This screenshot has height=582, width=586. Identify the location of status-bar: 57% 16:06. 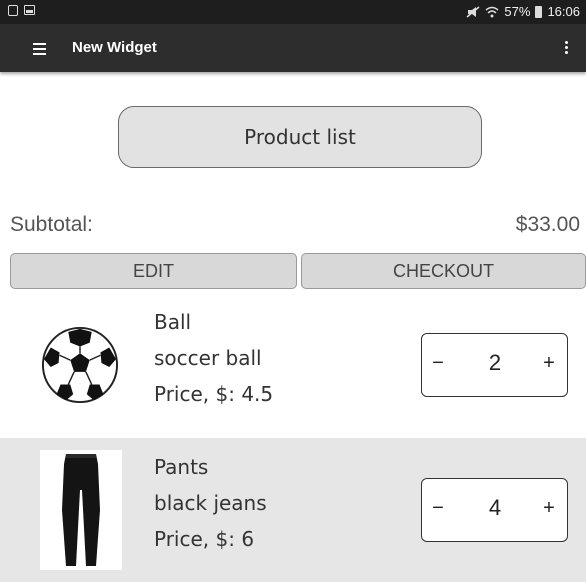
(293, 12).